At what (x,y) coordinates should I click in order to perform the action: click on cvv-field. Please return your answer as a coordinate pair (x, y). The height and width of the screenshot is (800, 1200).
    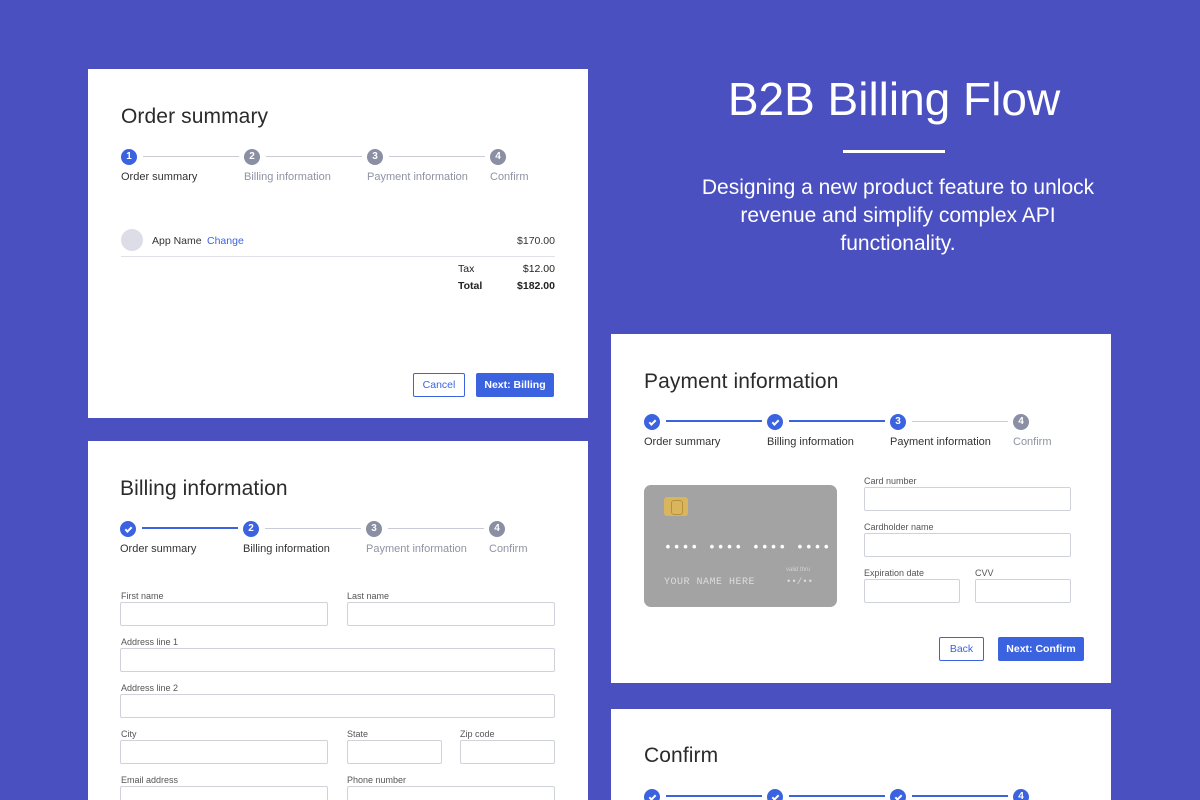
    Looking at the image, I should click on (1023, 591).